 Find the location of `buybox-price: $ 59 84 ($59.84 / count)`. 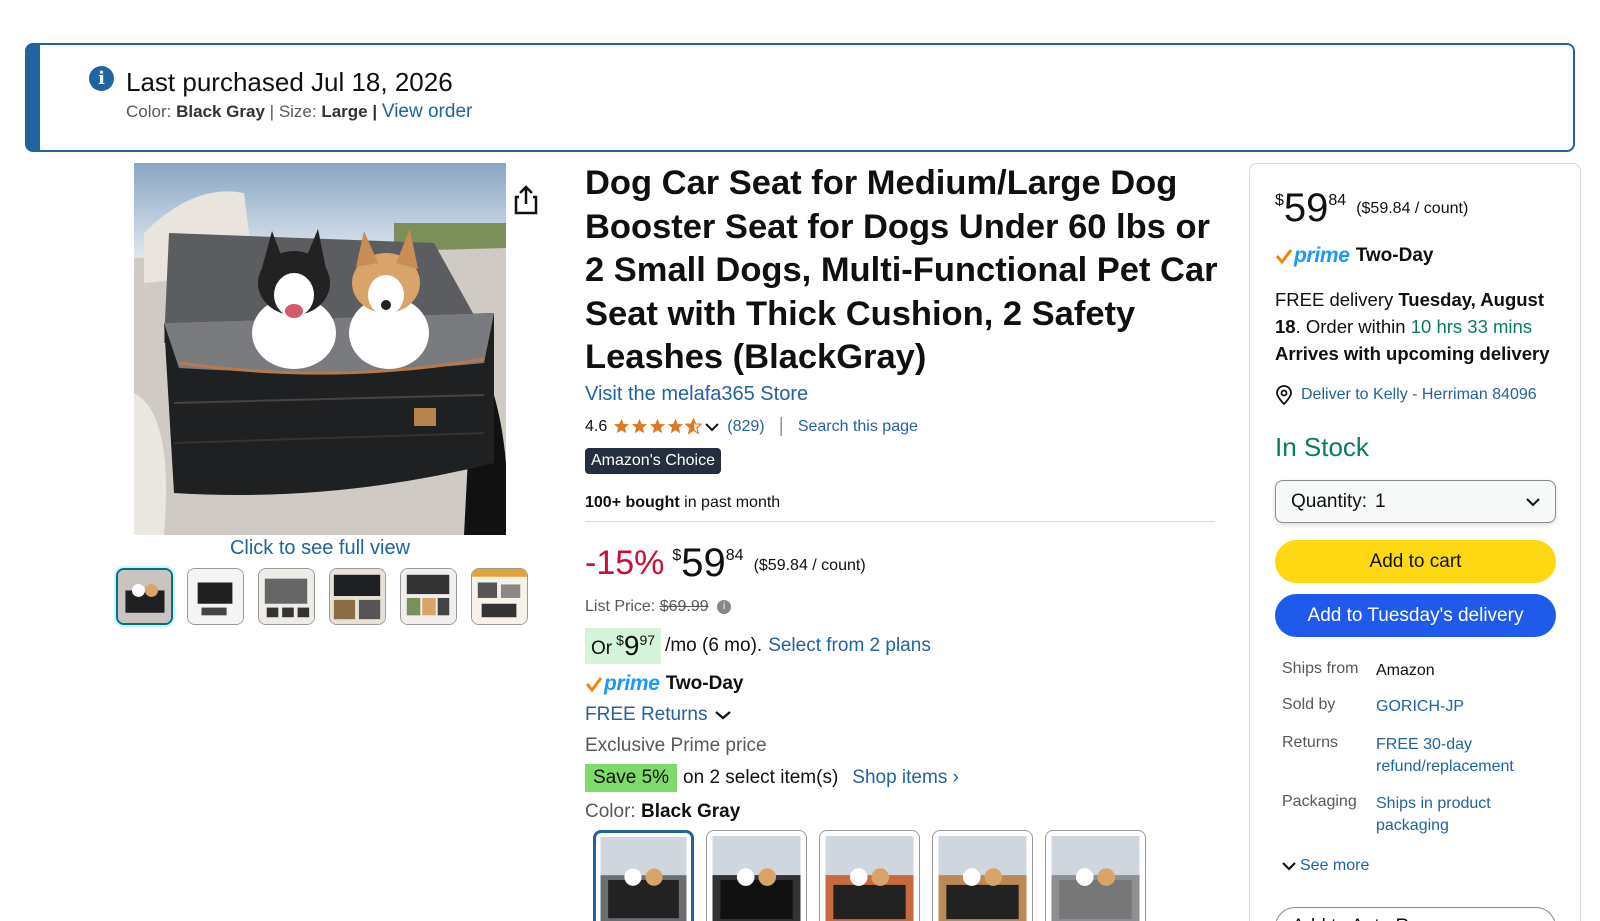

buybox-price: $ 59 84 ($59.84 / count) is located at coordinates (1371, 208).